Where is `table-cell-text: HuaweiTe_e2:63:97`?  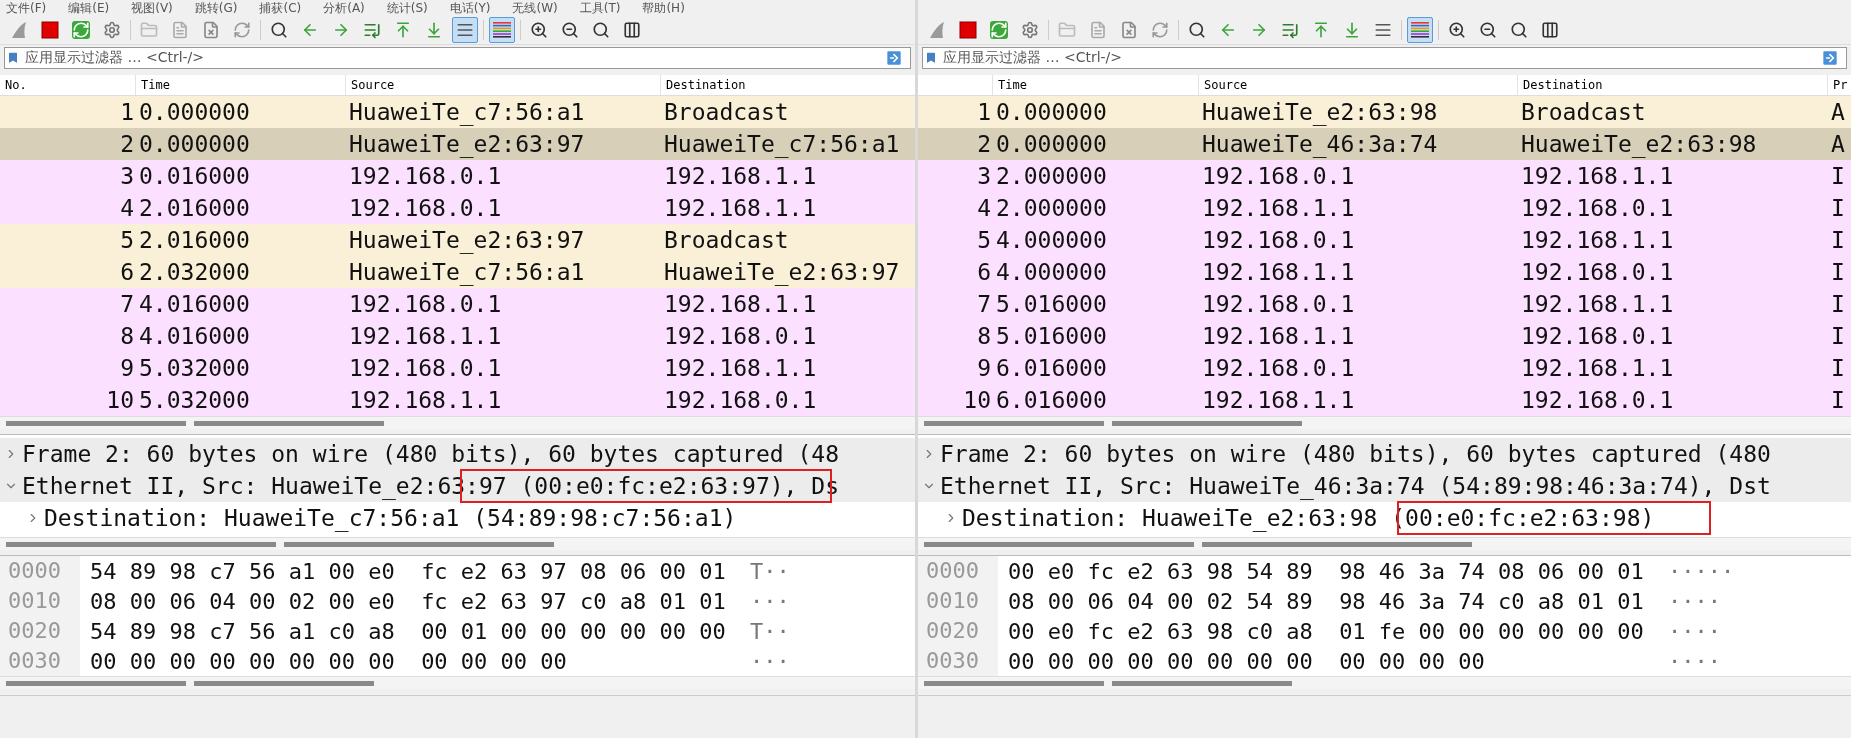 table-cell-text: HuaweiTe_e2:63:97 is located at coordinates (467, 144).